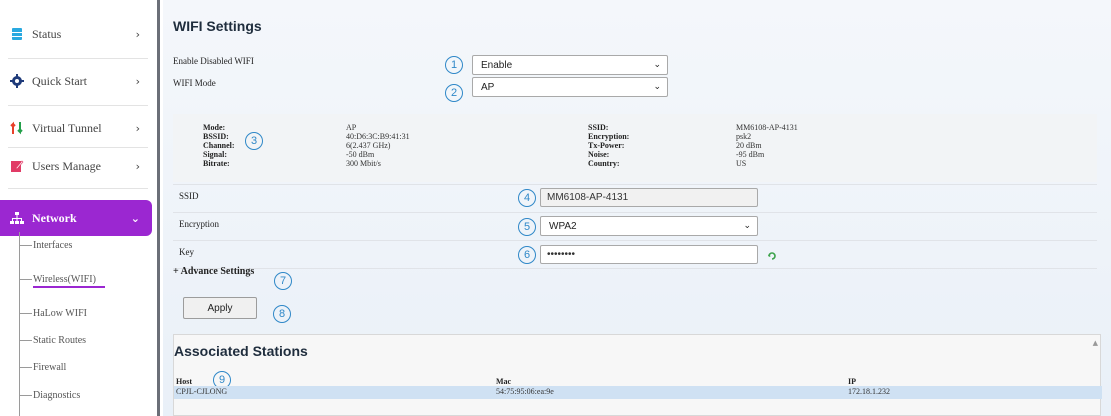 The height and width of the screenshot is (416, 1111). What do you see at coordinates (649, 254) in the screenshot?
I see `key-password-input: ••••••••` at bounding box center [649, 254].